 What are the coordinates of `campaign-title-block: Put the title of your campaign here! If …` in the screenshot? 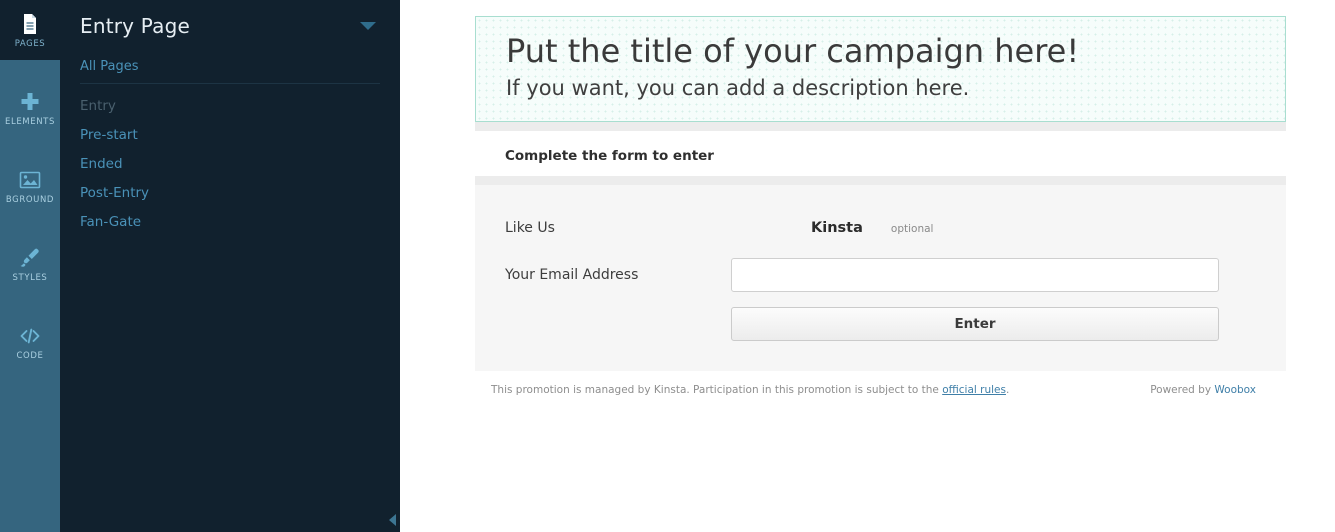 It's located at (880, 69).